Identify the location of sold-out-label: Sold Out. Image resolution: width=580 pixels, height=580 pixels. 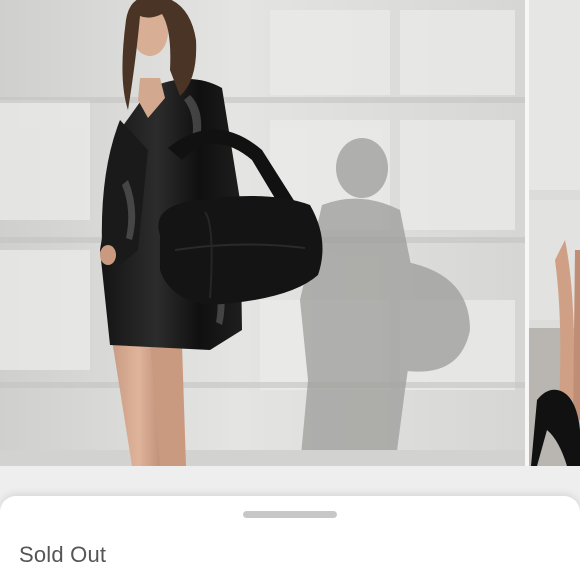
(63, 554).